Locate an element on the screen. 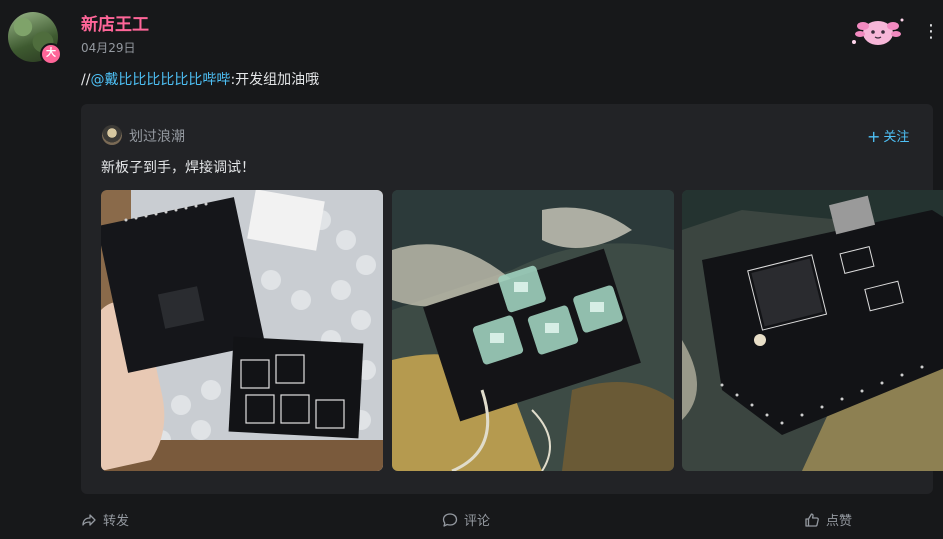 This screenshot has height=539, width=943. text-body: :开发组加油哦 is located at coordinates (275, 80).